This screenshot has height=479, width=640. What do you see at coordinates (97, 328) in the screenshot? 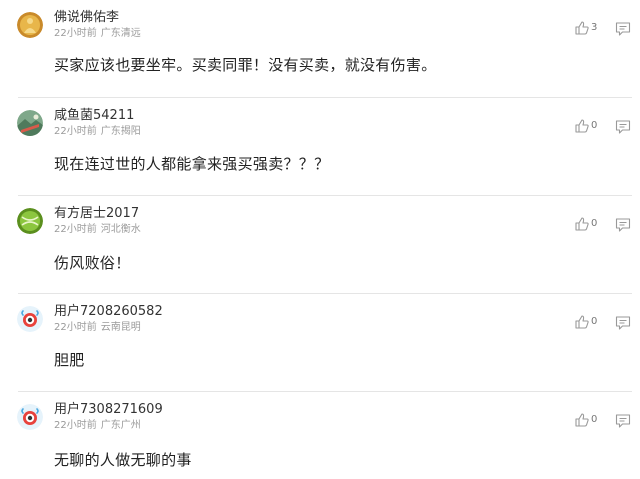
I see `comment-meta: 22小时前 云南昆明` at bounding box center [97, 328].